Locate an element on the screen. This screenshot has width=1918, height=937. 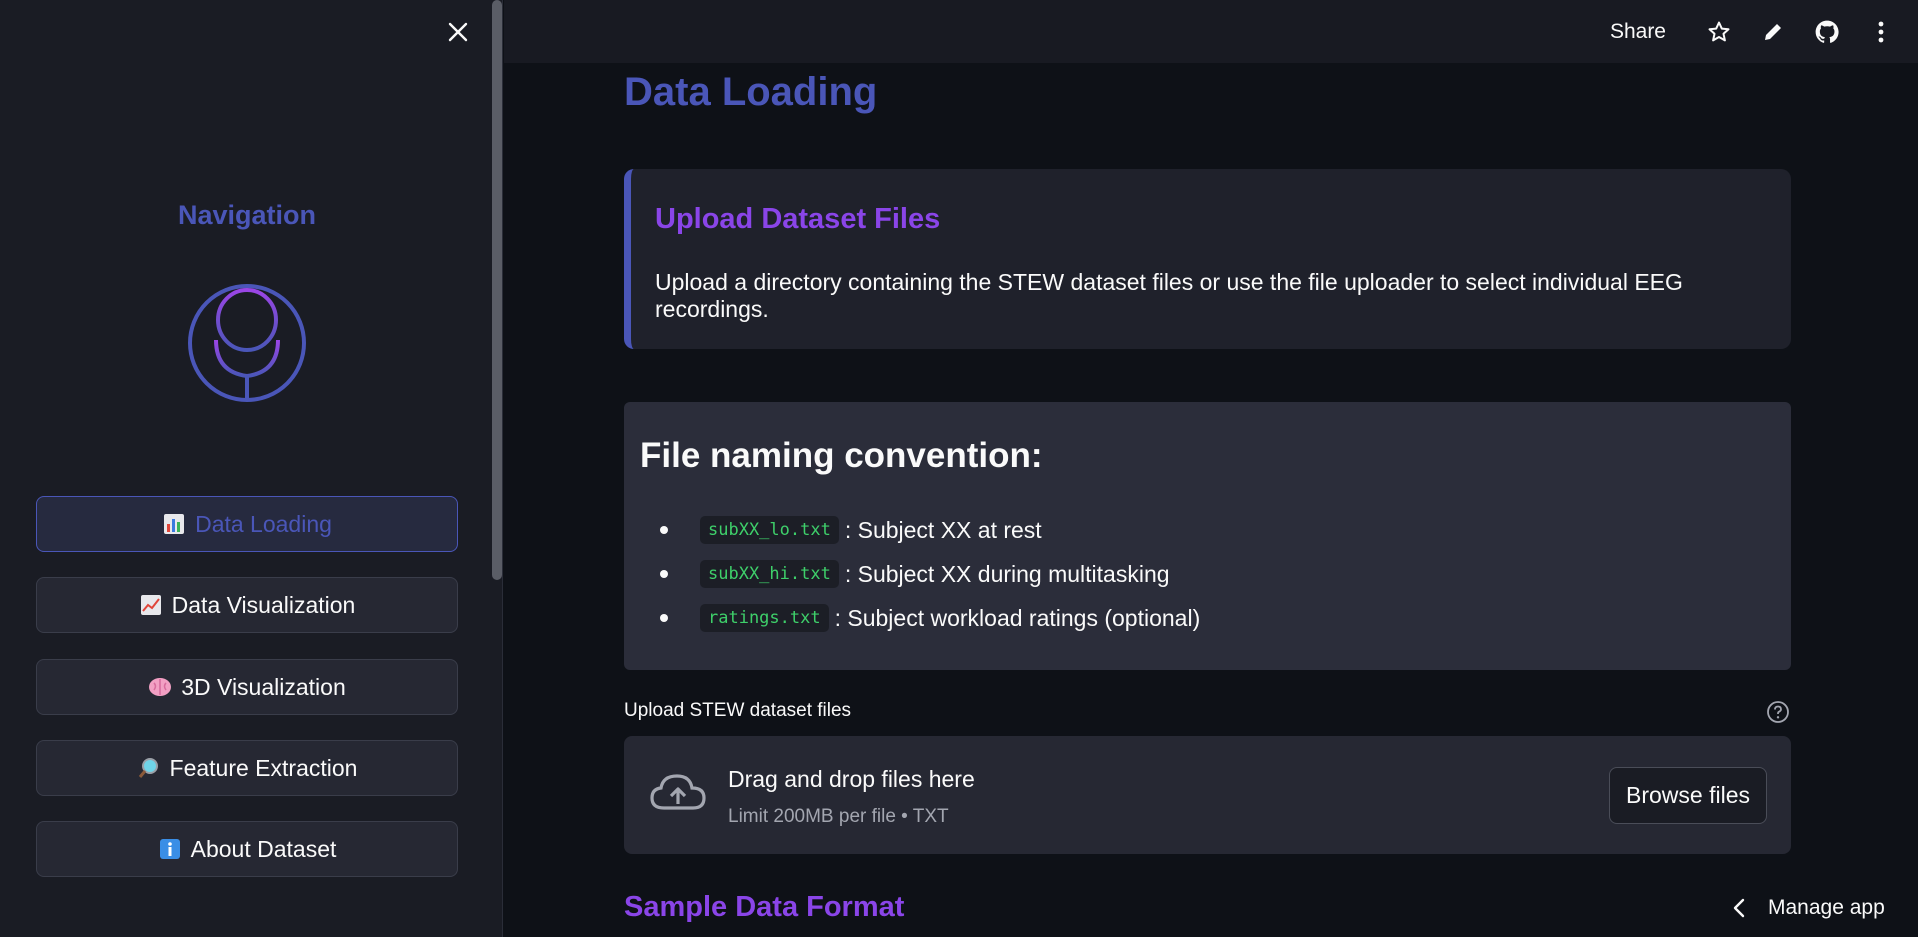
brain-logo-icon is located at coordinates (247, 343).